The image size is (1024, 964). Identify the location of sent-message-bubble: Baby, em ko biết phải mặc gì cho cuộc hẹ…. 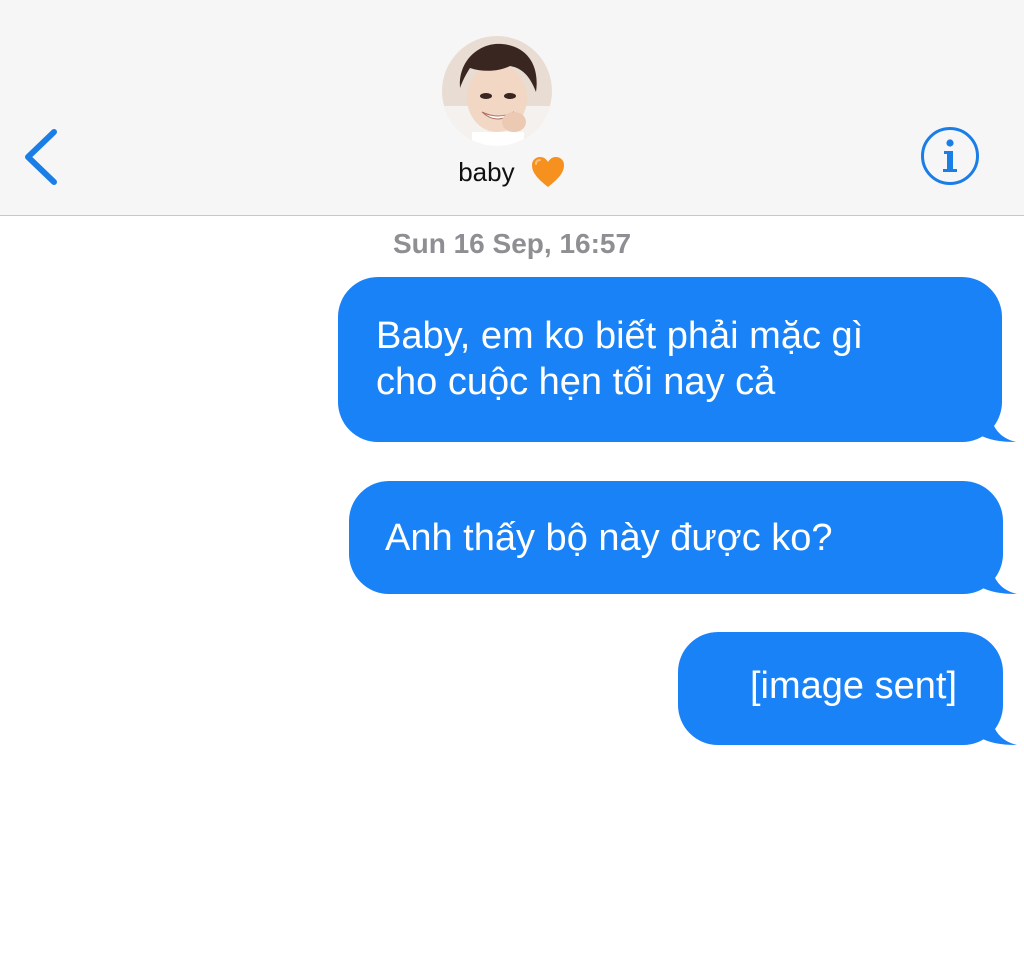
(677, 359).